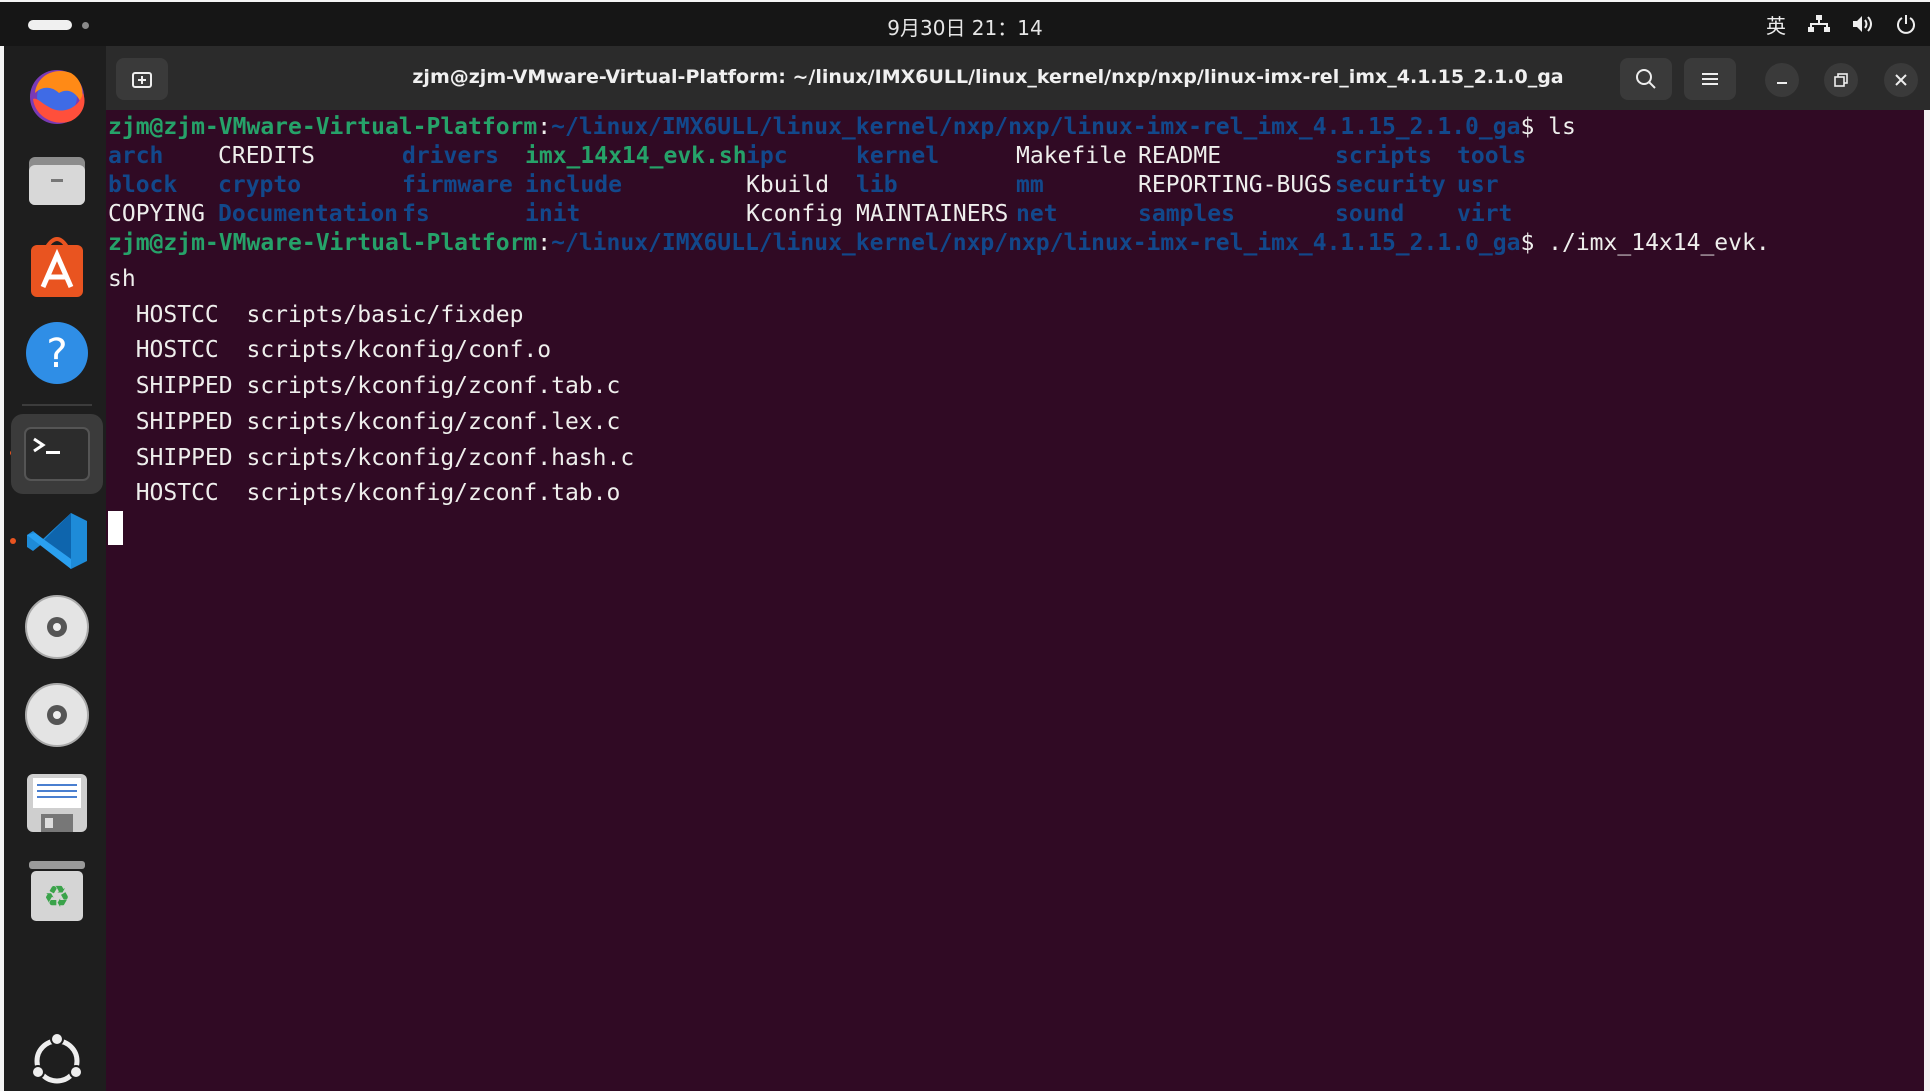  What do you see at coordinates (1776, 24) in the screenshot?
I see `input-method-indicator: 英` at bounding box center [1776, 24].